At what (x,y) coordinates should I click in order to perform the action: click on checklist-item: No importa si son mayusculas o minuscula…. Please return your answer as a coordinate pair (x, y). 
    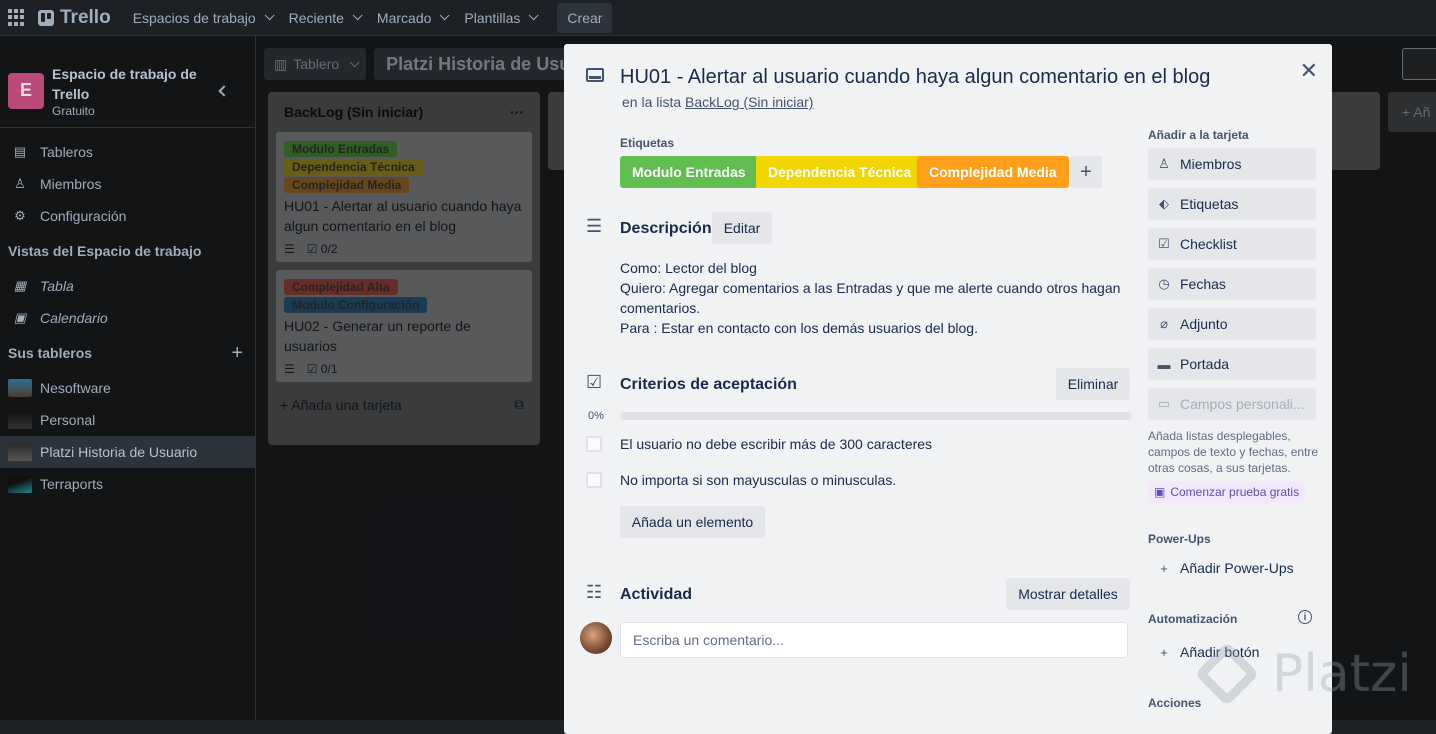
    Looking at the image, I should click on (758, 480).